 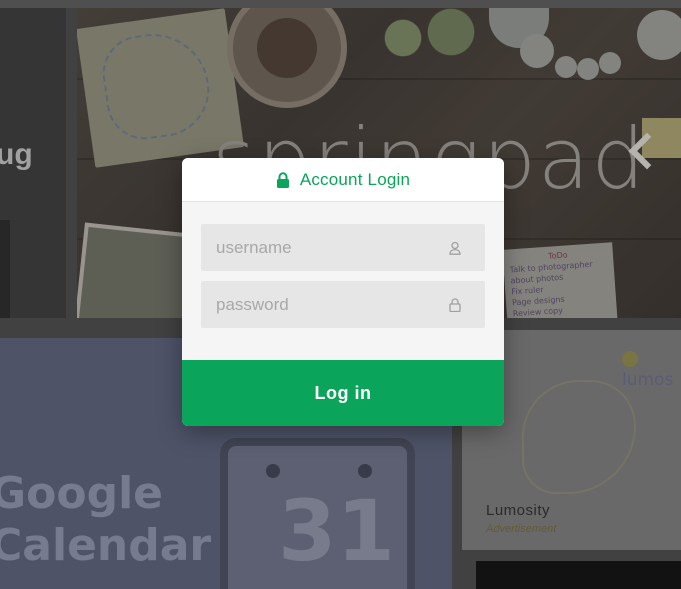 What do you see at coordinates (343, 393) in the screenshot?
I see `login-button: Log in` at bounding box center [343, 393].